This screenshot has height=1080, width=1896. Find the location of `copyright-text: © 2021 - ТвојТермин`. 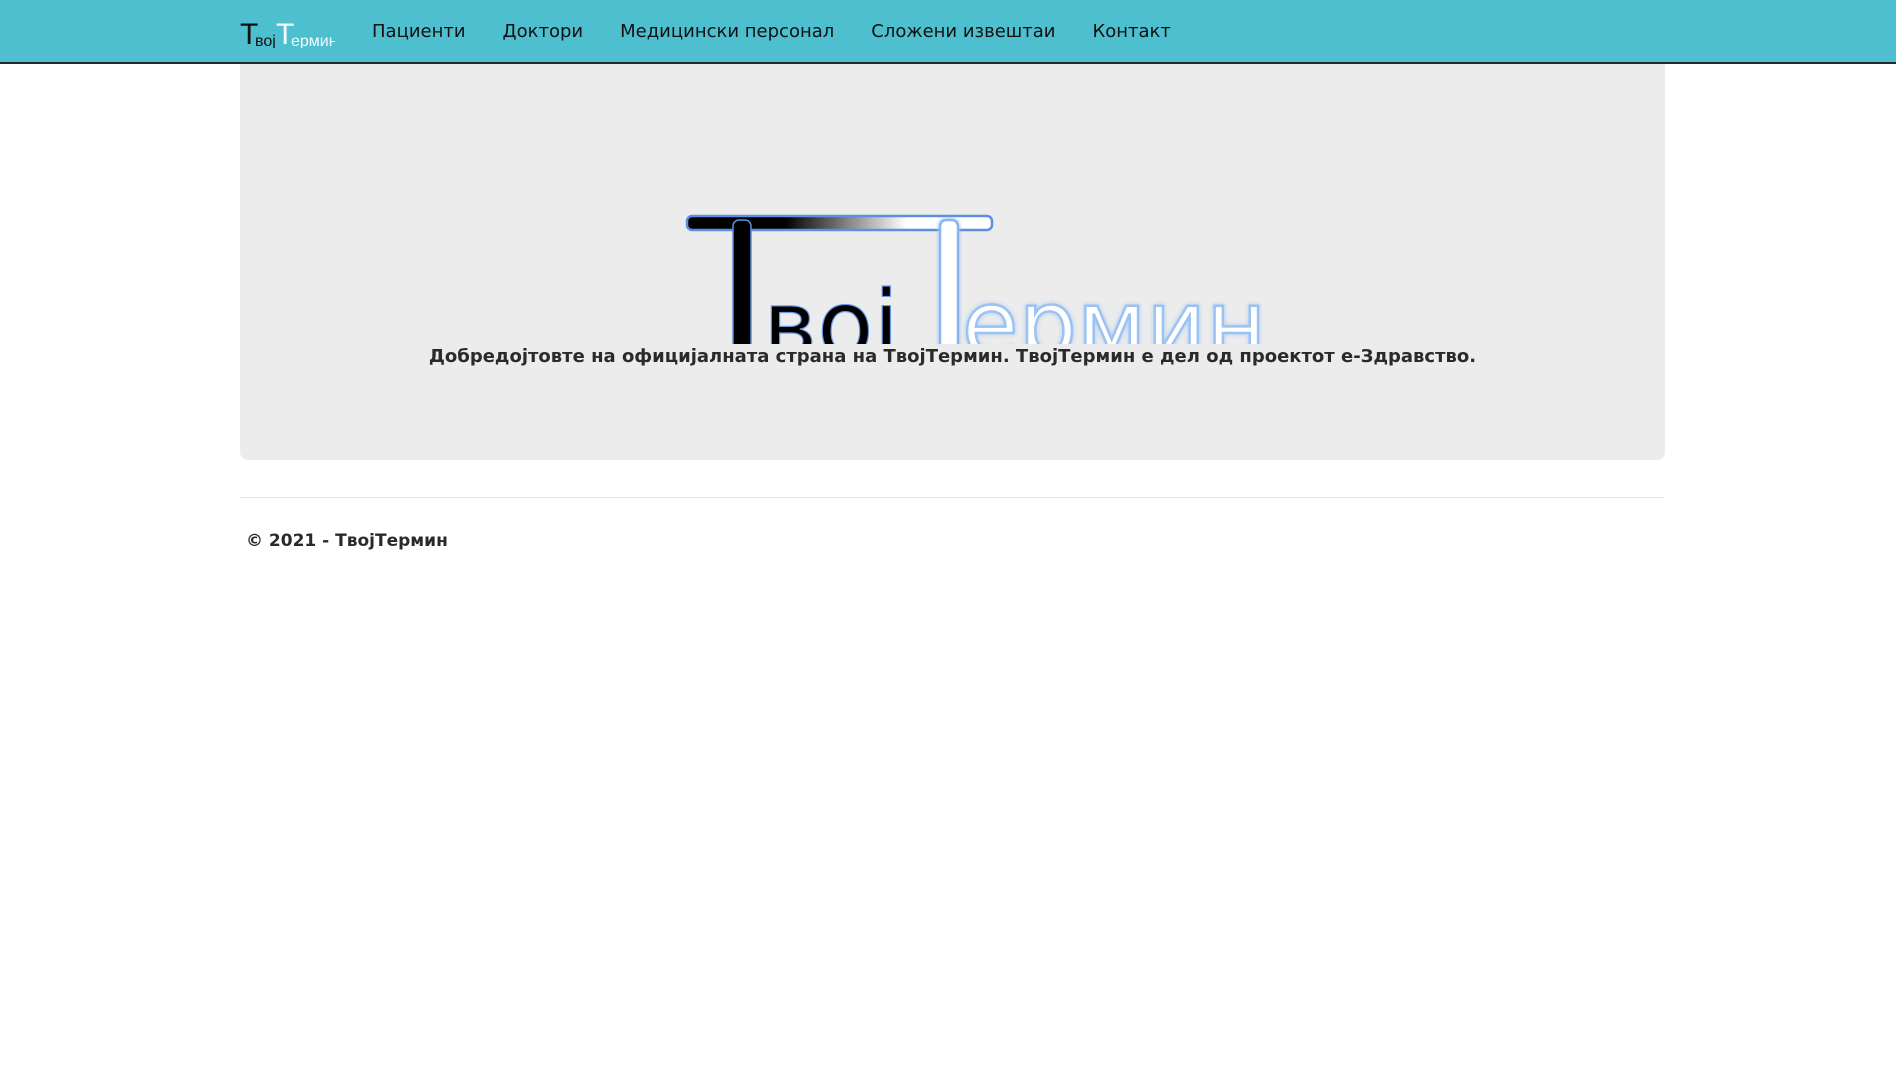

copyright-text: © 2021 - ТвојТермин is located at coordinates (347, 541).